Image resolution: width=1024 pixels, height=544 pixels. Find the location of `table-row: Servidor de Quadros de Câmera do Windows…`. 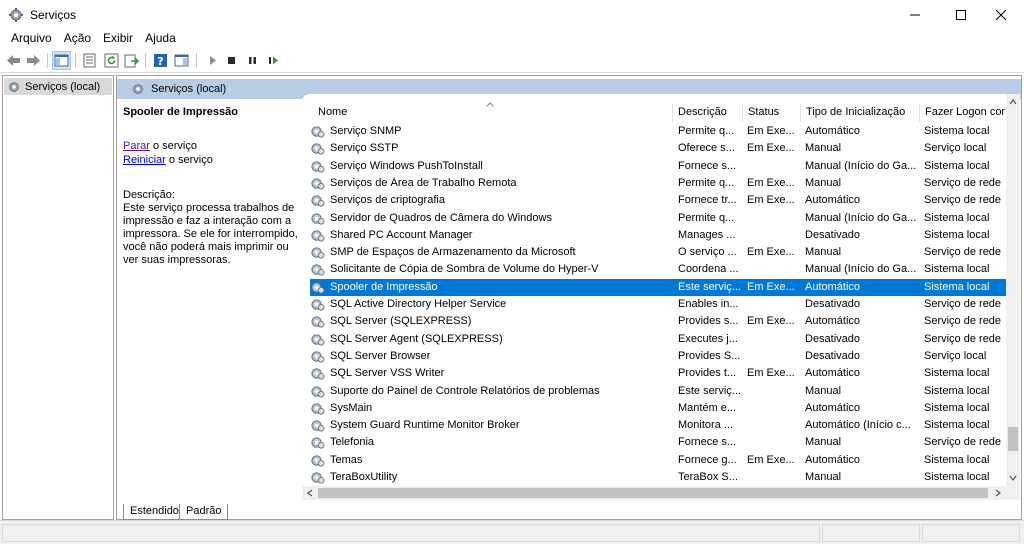

table-row: Servidor de Quadros de Câmera do Windows… is located at coordinates (658, 218).